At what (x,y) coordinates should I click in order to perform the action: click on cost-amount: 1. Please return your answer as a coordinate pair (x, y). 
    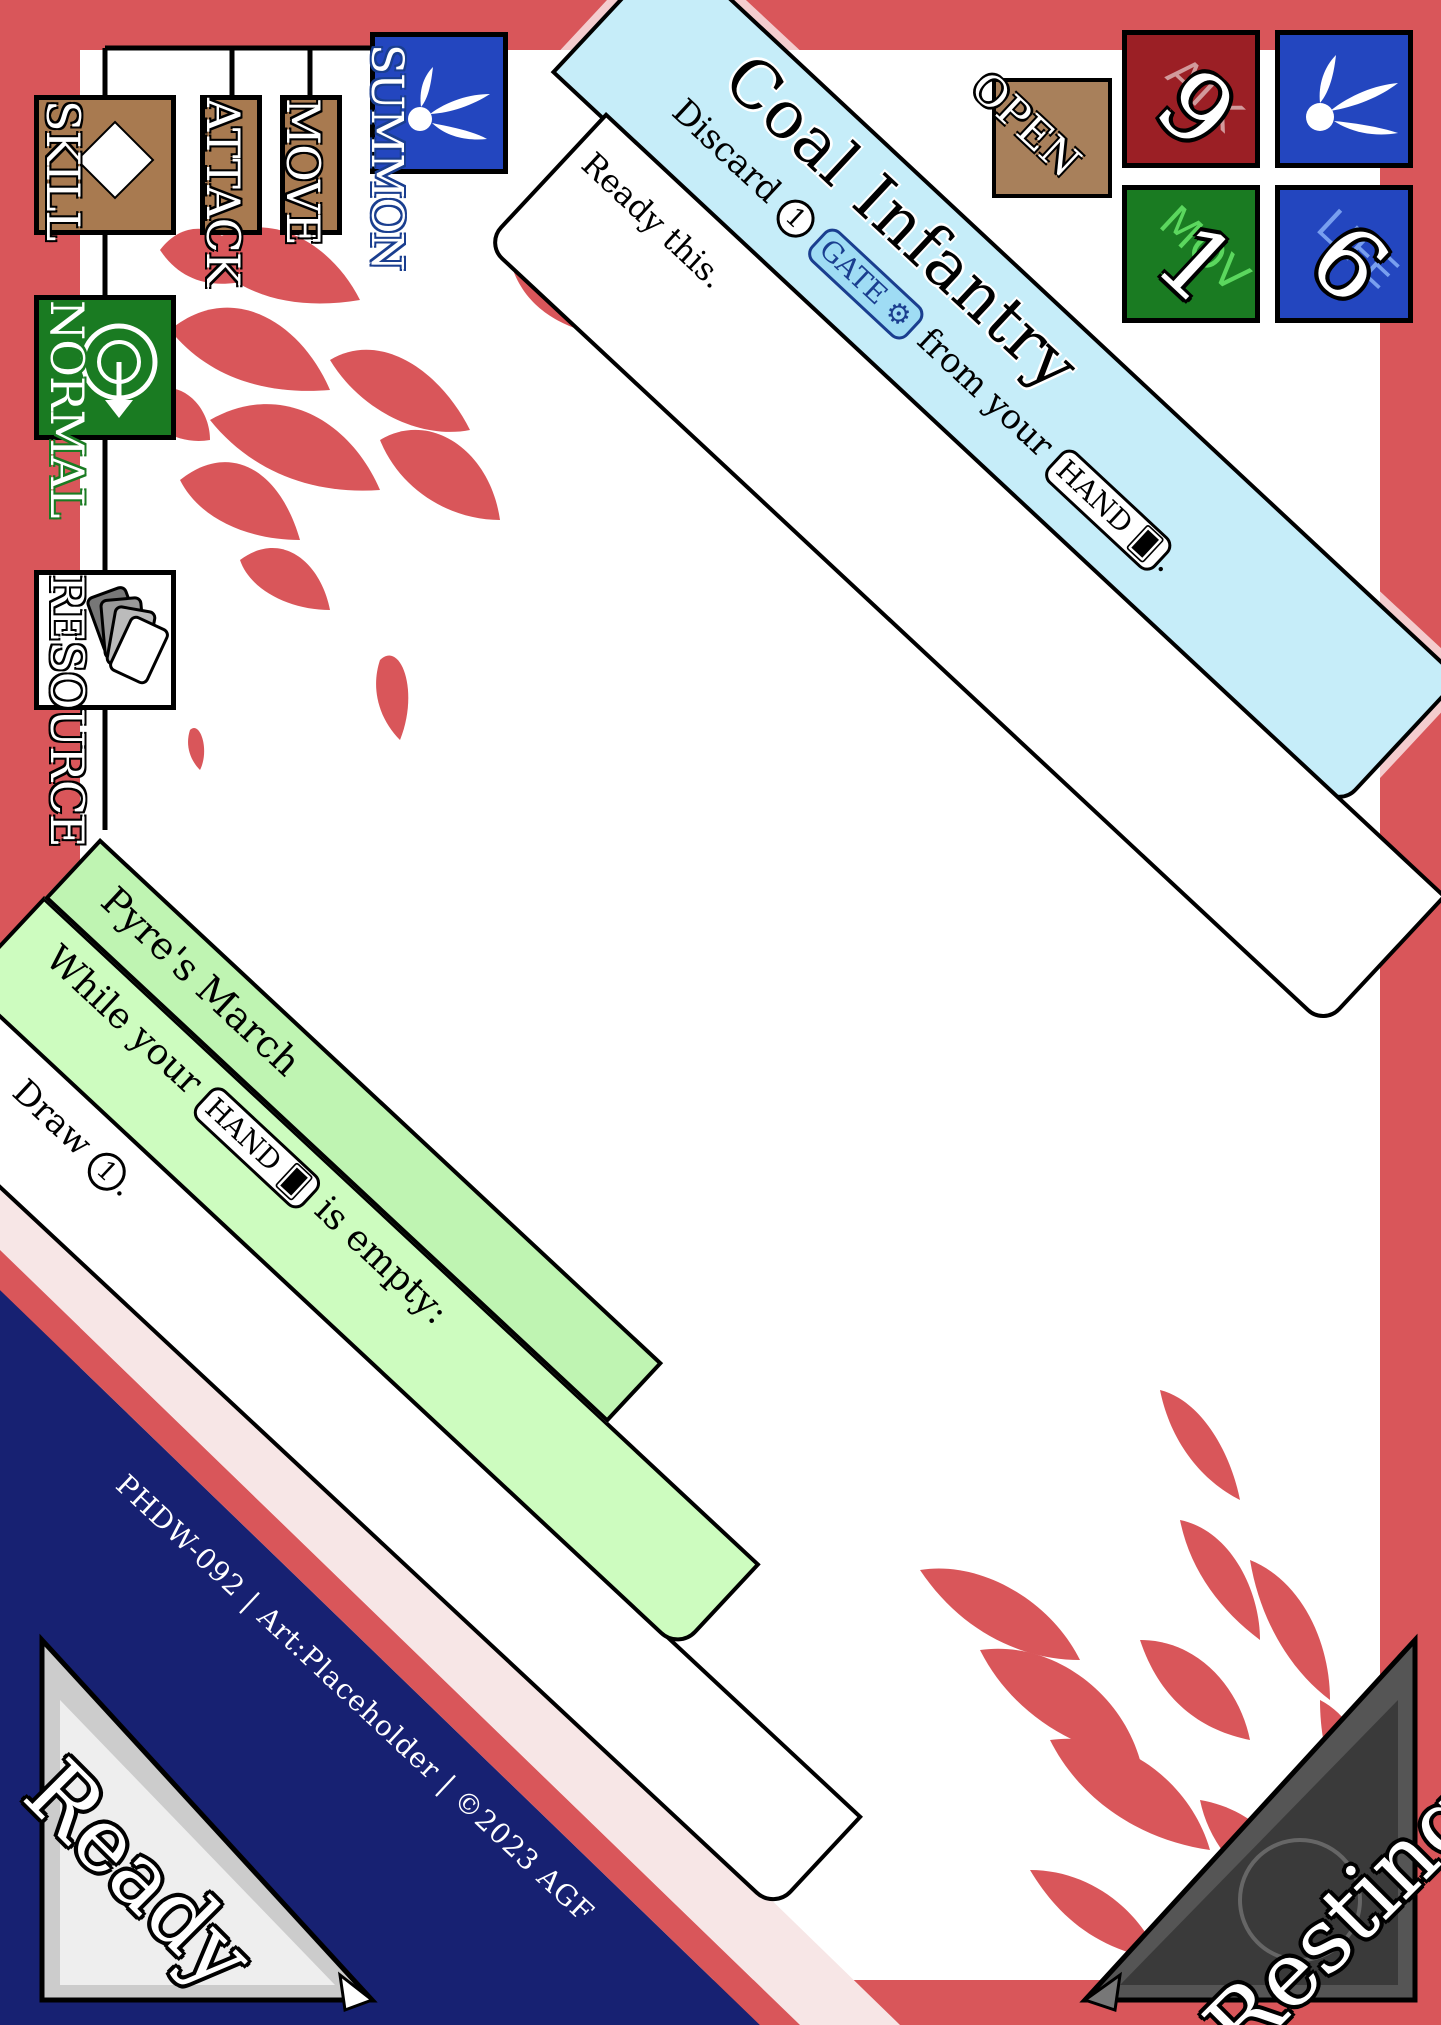
    Looking at the image, I should click on (795, 218).